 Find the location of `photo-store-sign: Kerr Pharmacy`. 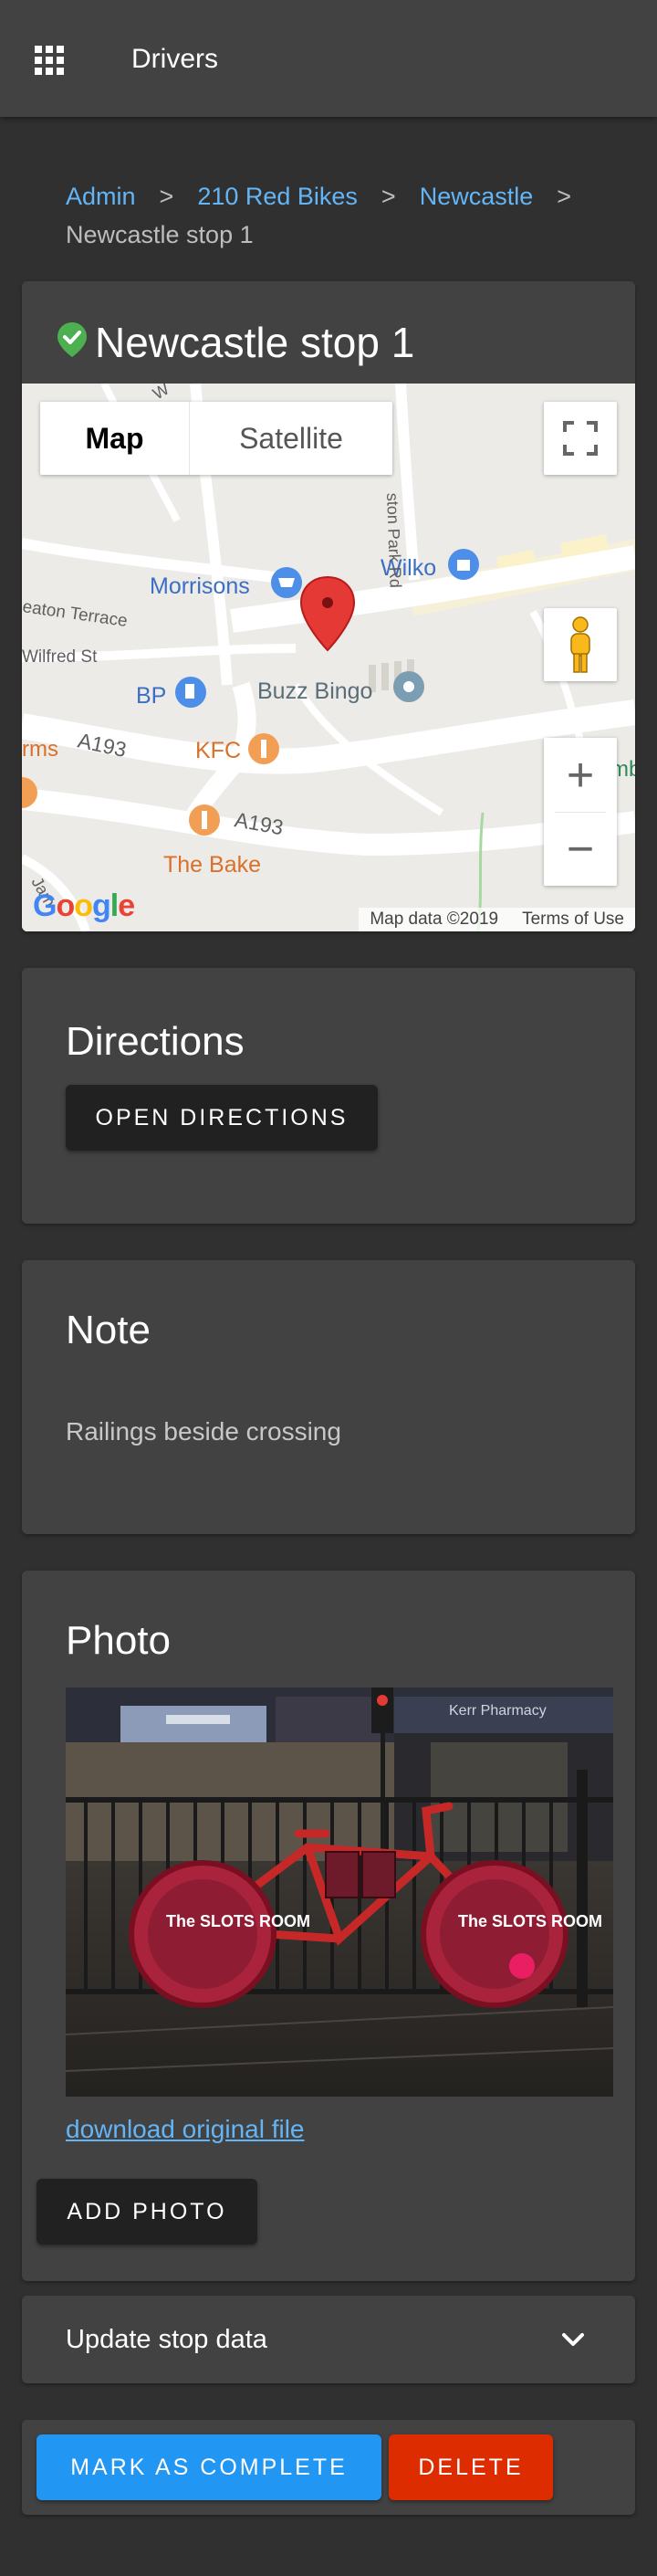

photo-store-sign: Kerr Pharmacy is located at coordinates (498, 1711).